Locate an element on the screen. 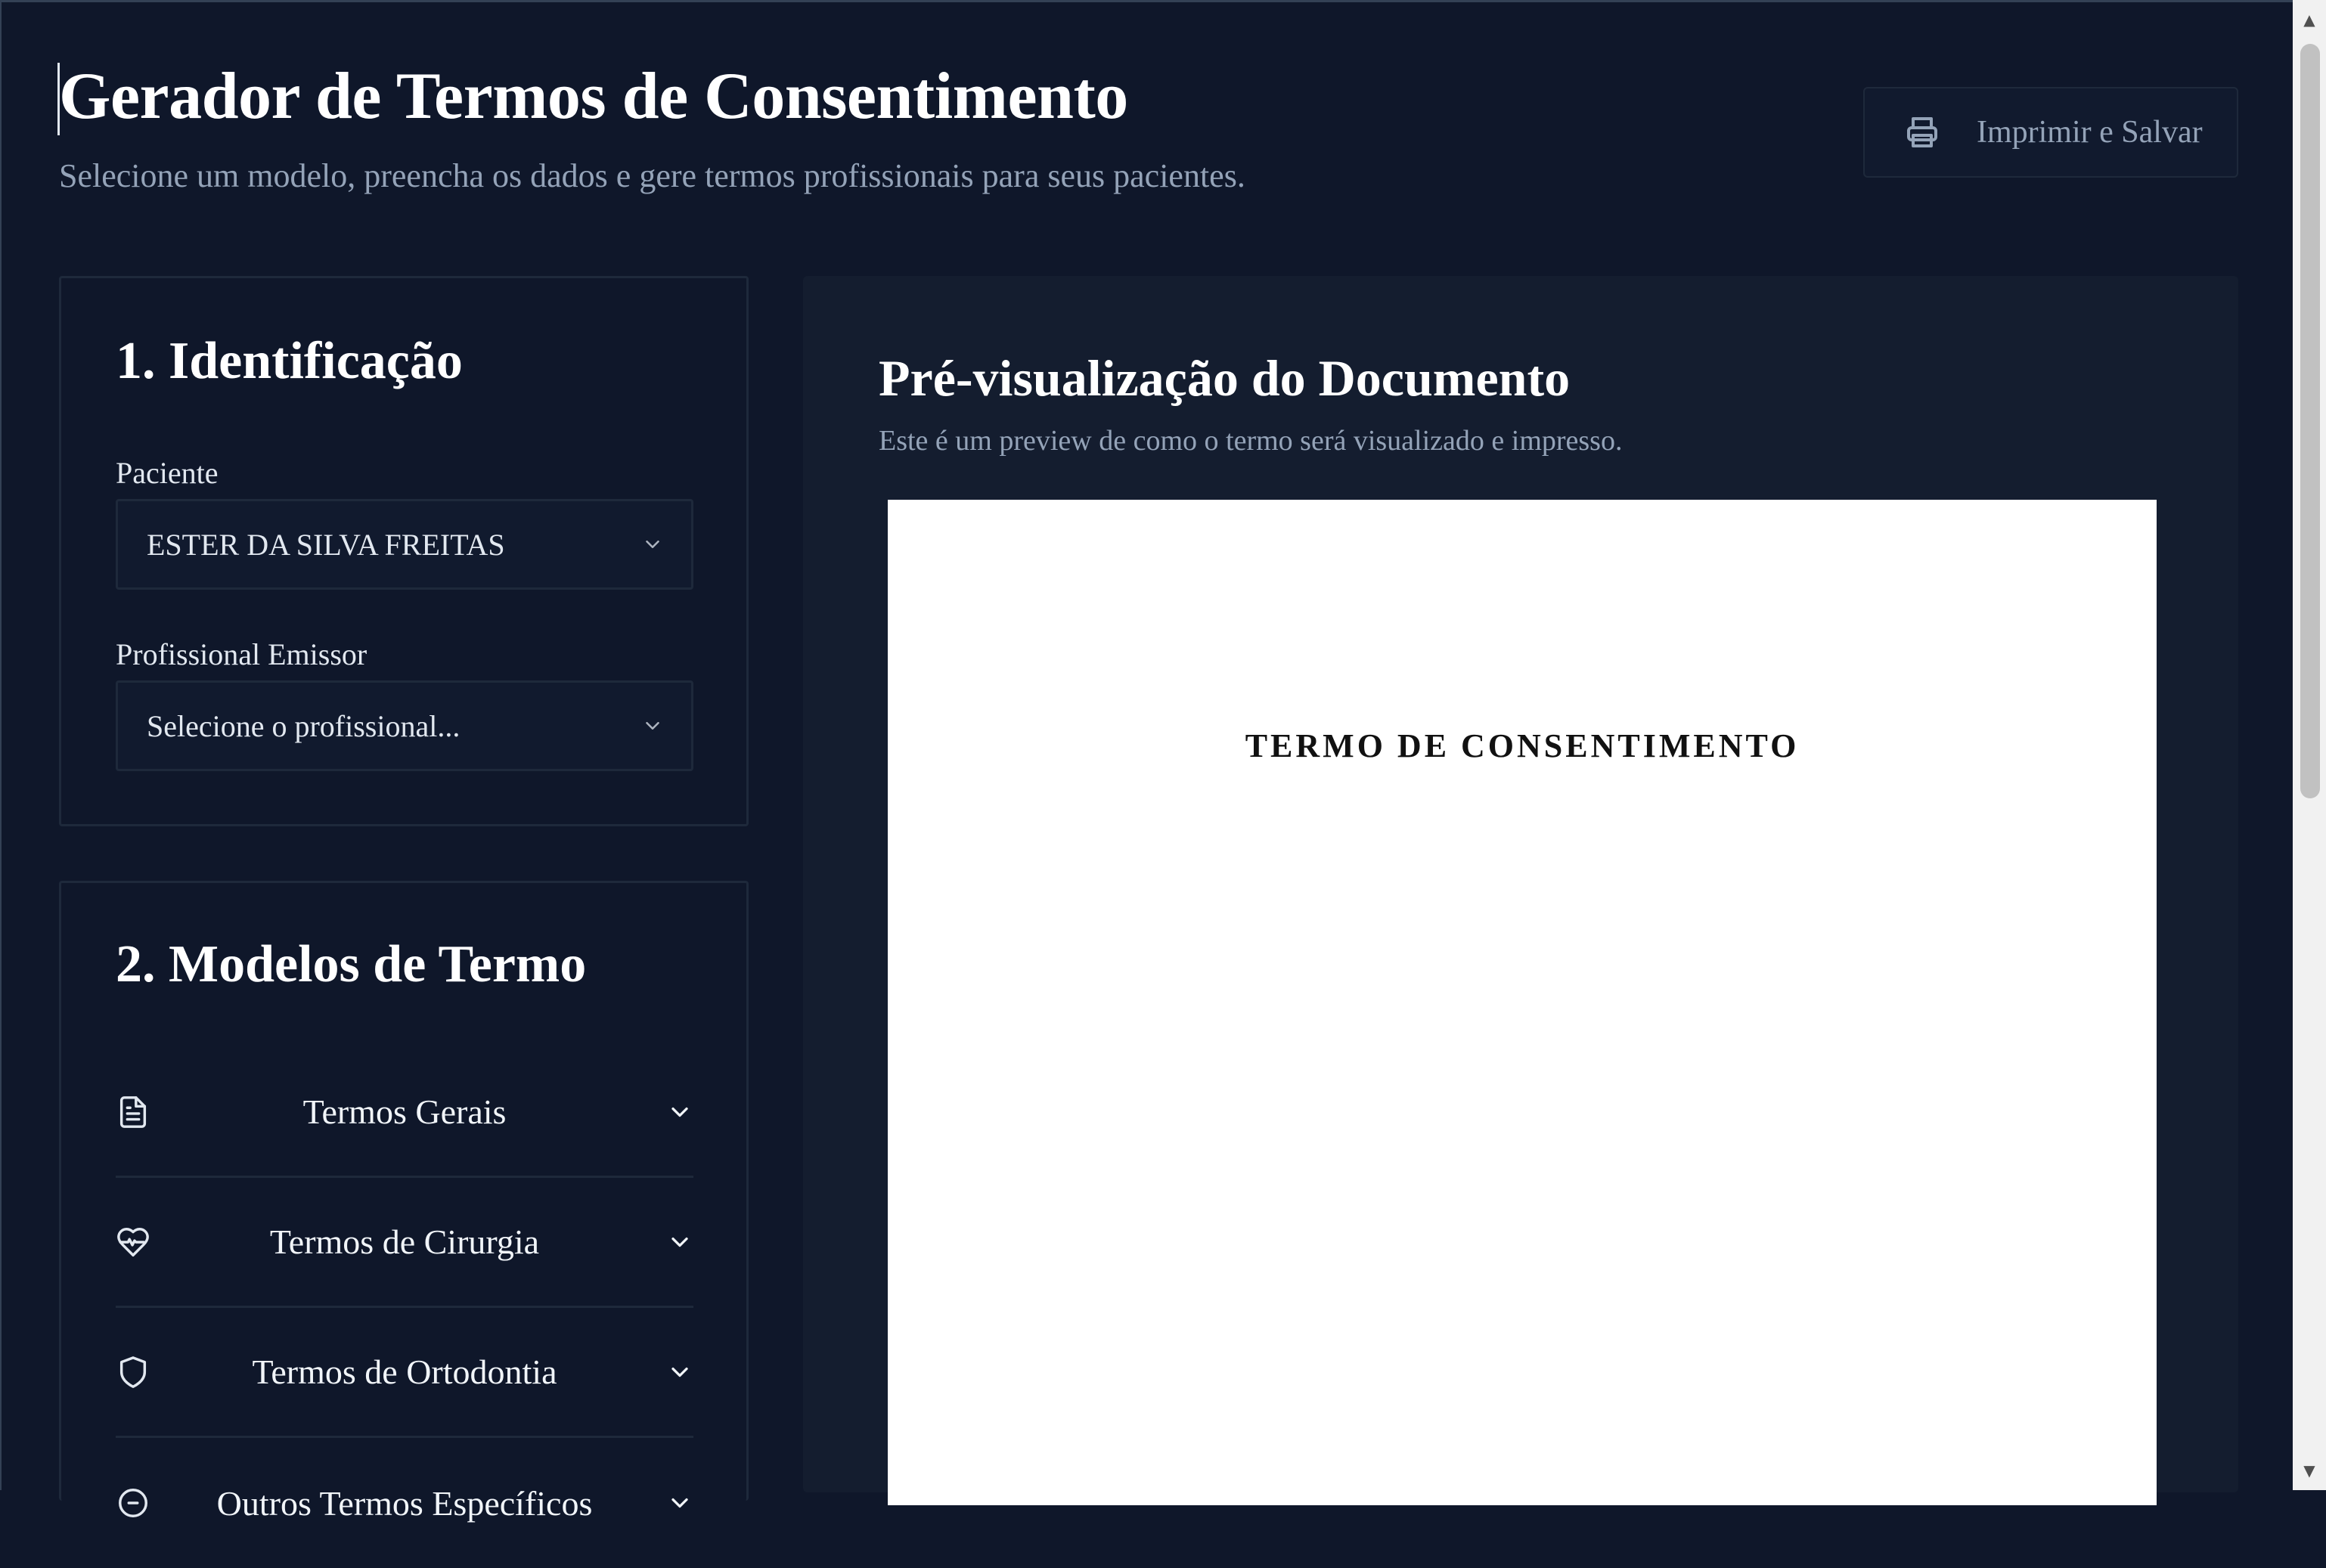 This screenshot has height=1568, width=2326. accordion-orthodontics-terms-label: Termos de Ortodontia is located at coordinates (405, 1372).